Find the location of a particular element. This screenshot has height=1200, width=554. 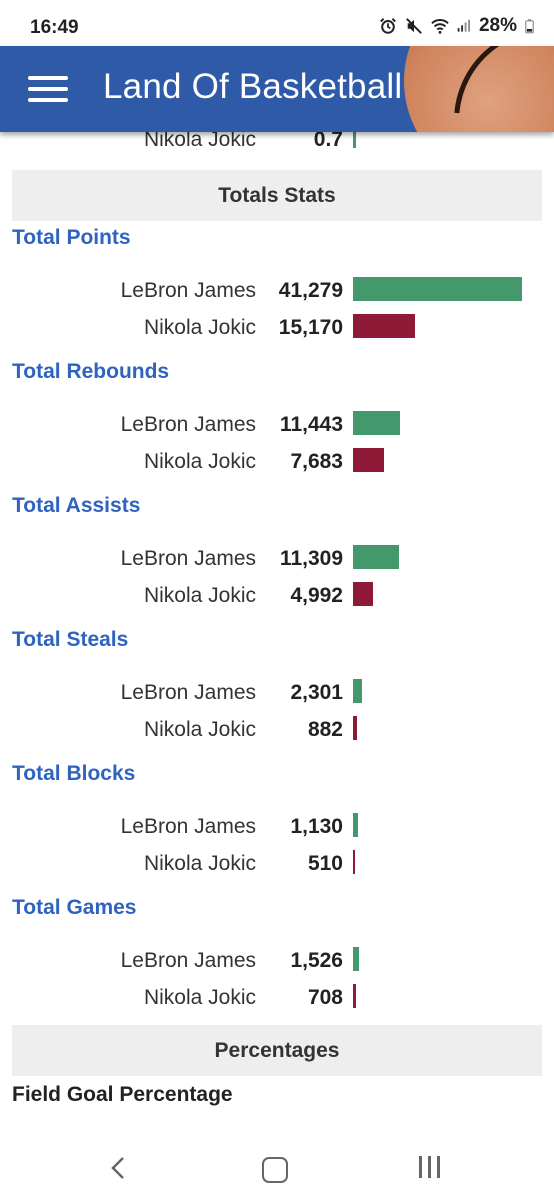

stat-value: 15,170 is located at coordinates (310, 327).